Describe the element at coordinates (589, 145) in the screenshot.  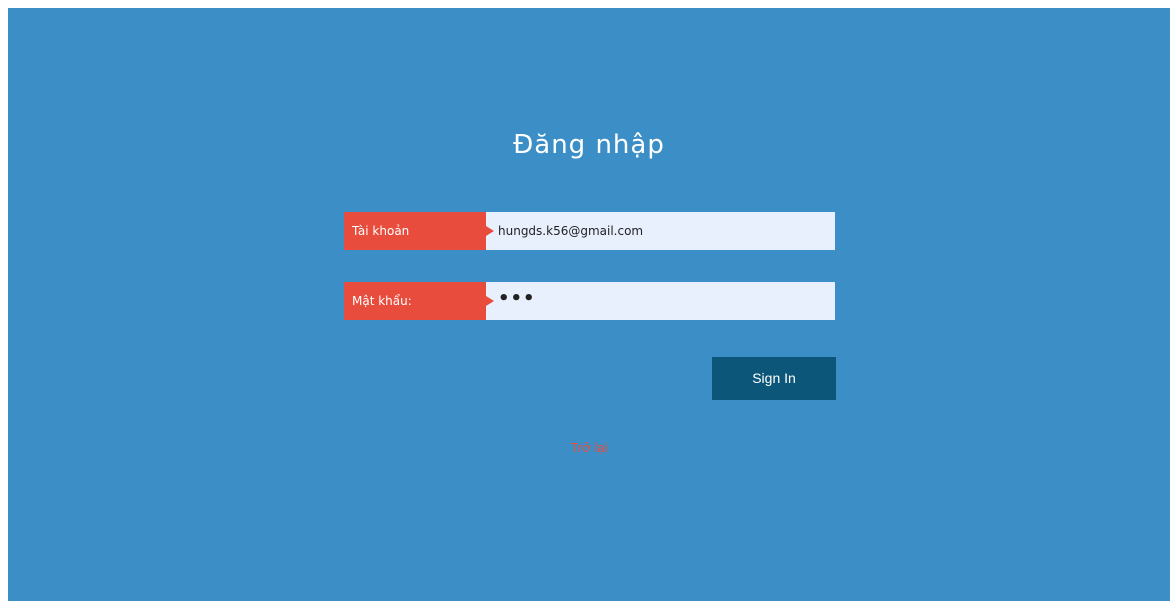
I see `page-title: Đăng nhập` at that location.